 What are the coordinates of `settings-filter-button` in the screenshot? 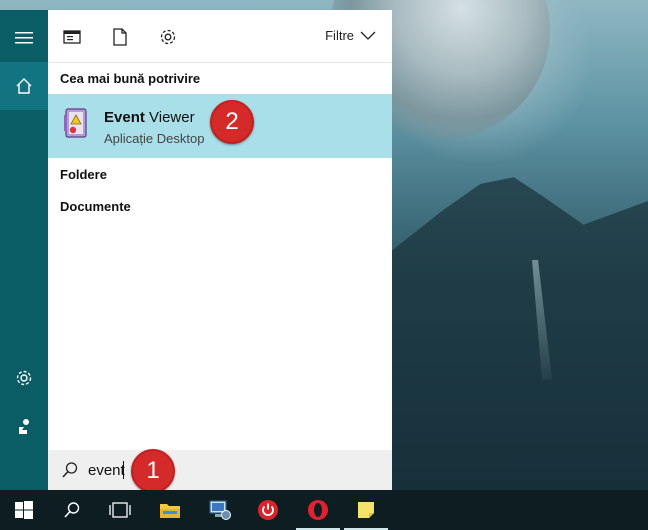 It's located at (168, 37).